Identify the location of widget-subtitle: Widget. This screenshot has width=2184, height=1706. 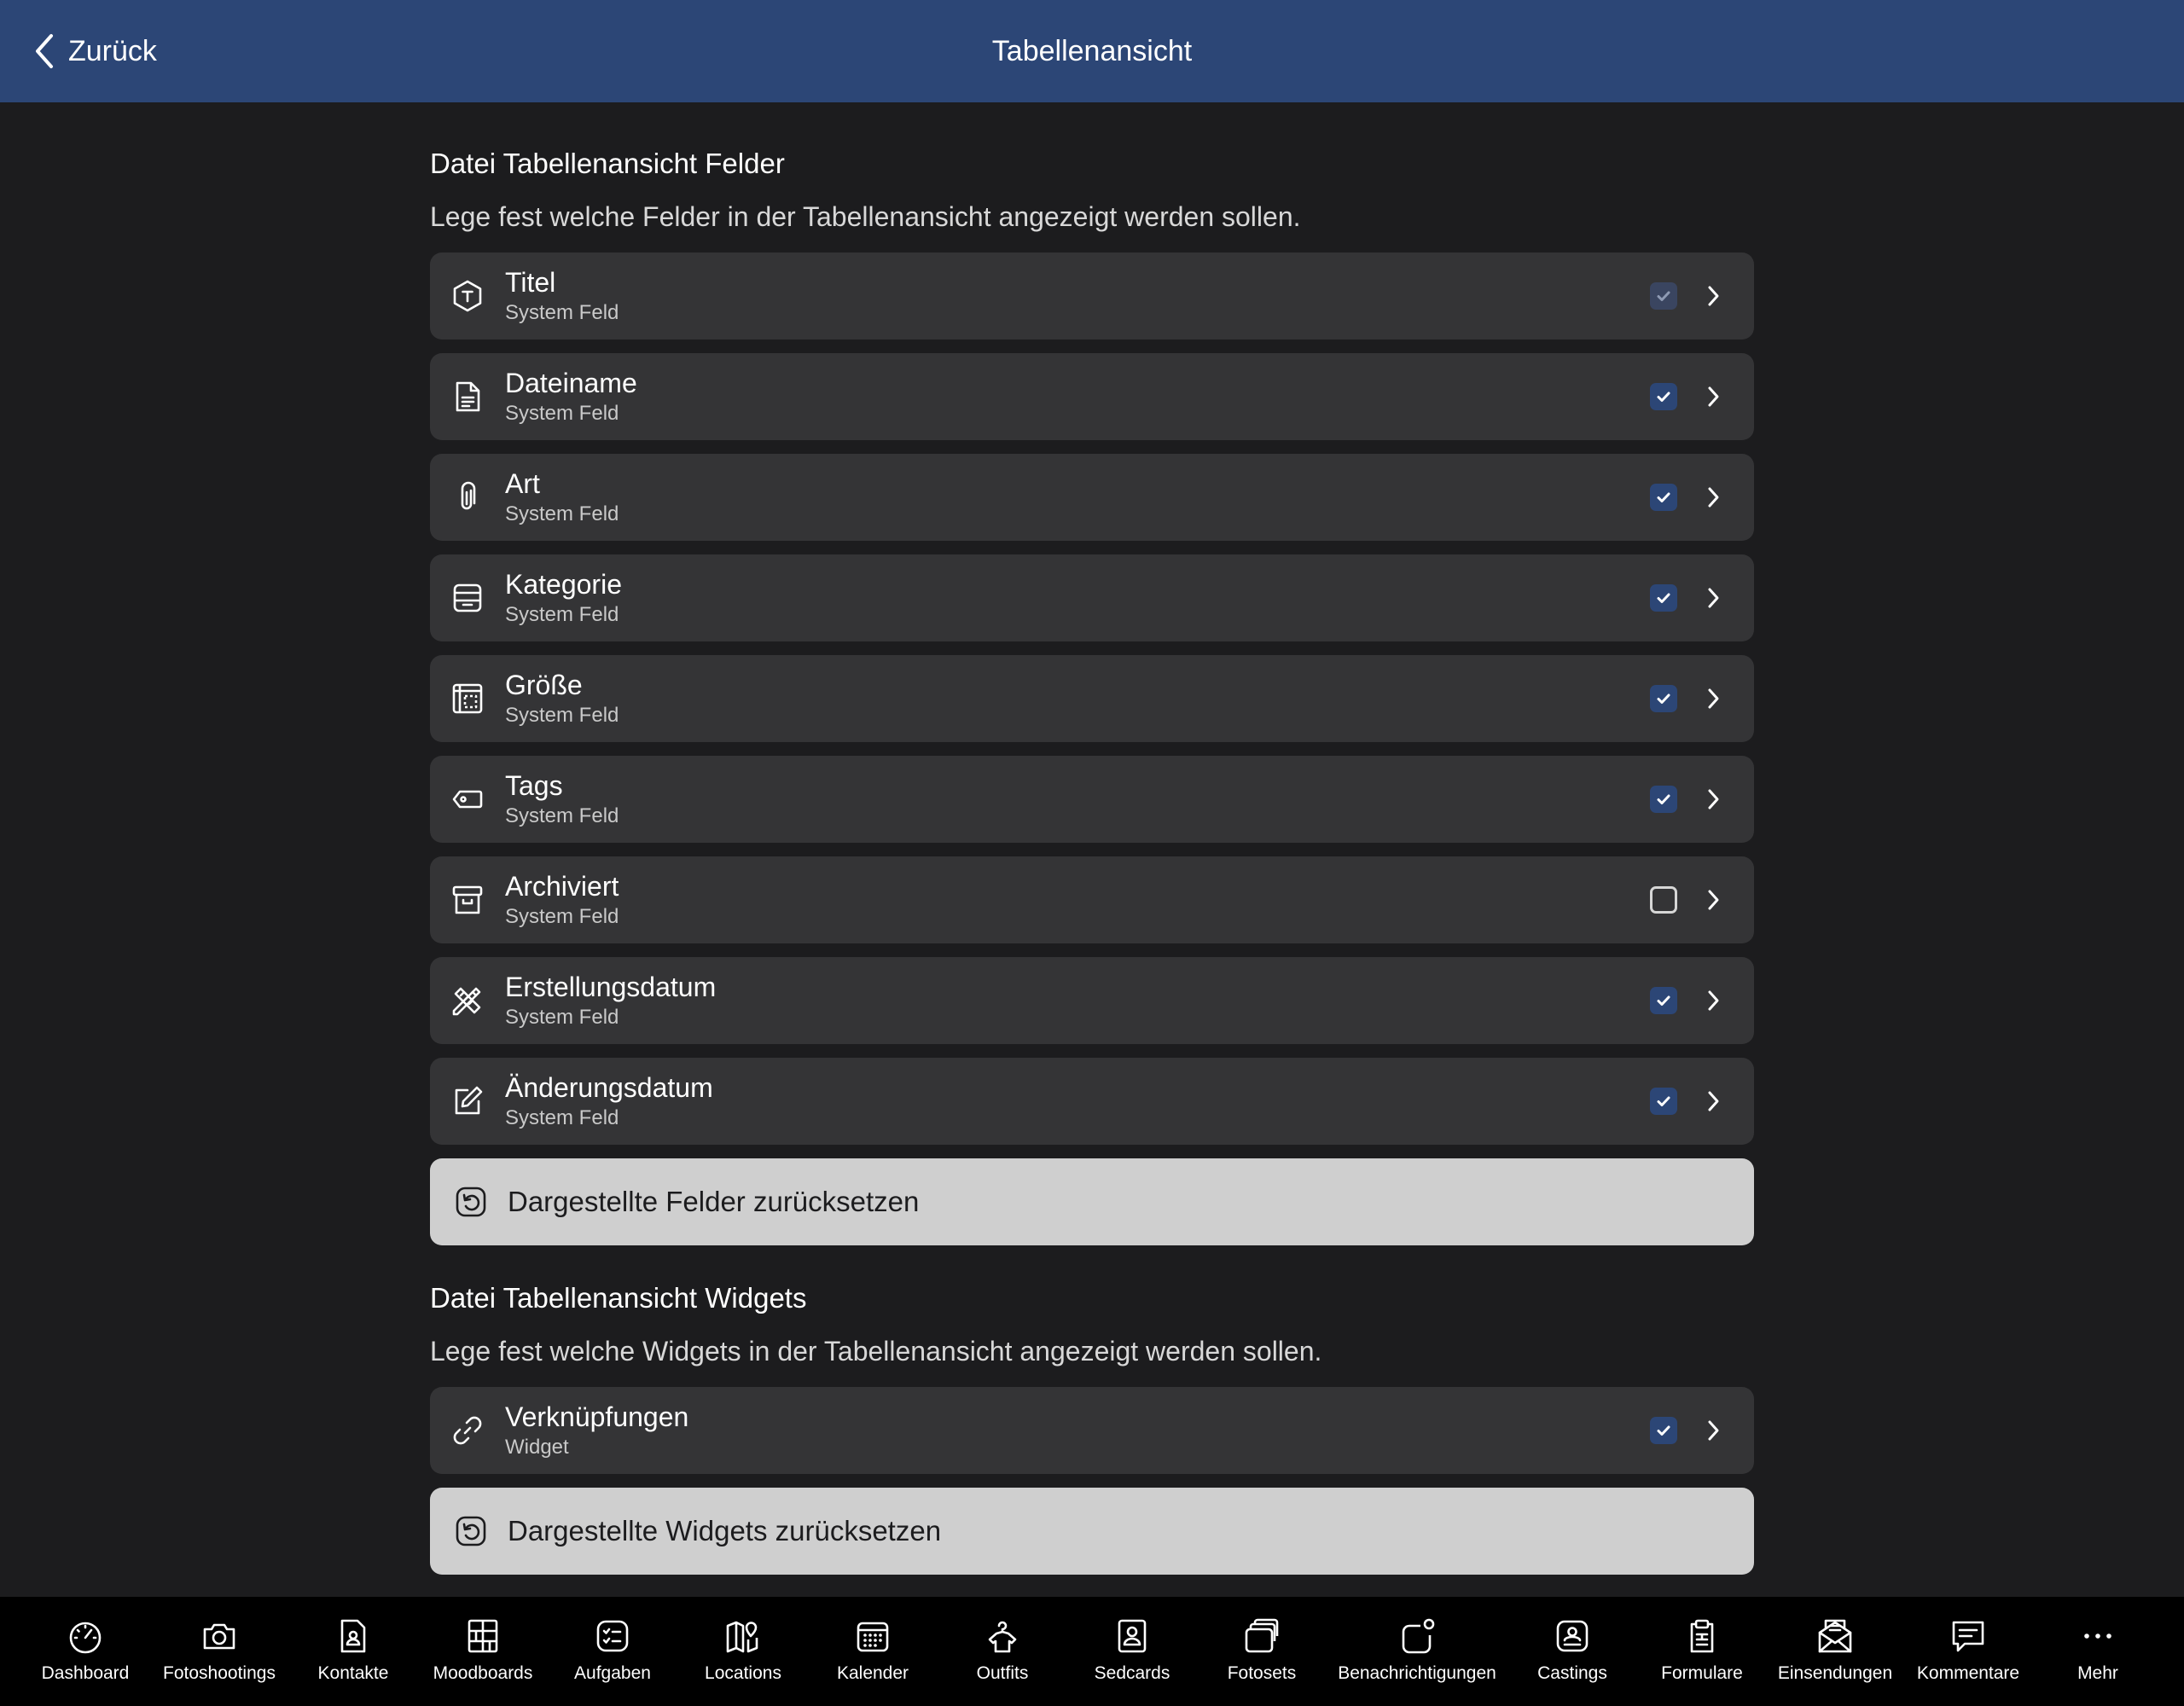
(537, 1447).